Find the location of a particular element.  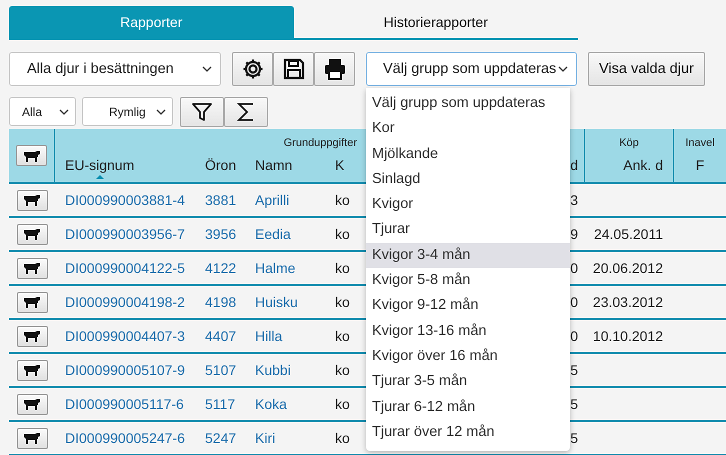

dropdown-option: Tjurar 6-12 mån is located at coordinates (468, 407).